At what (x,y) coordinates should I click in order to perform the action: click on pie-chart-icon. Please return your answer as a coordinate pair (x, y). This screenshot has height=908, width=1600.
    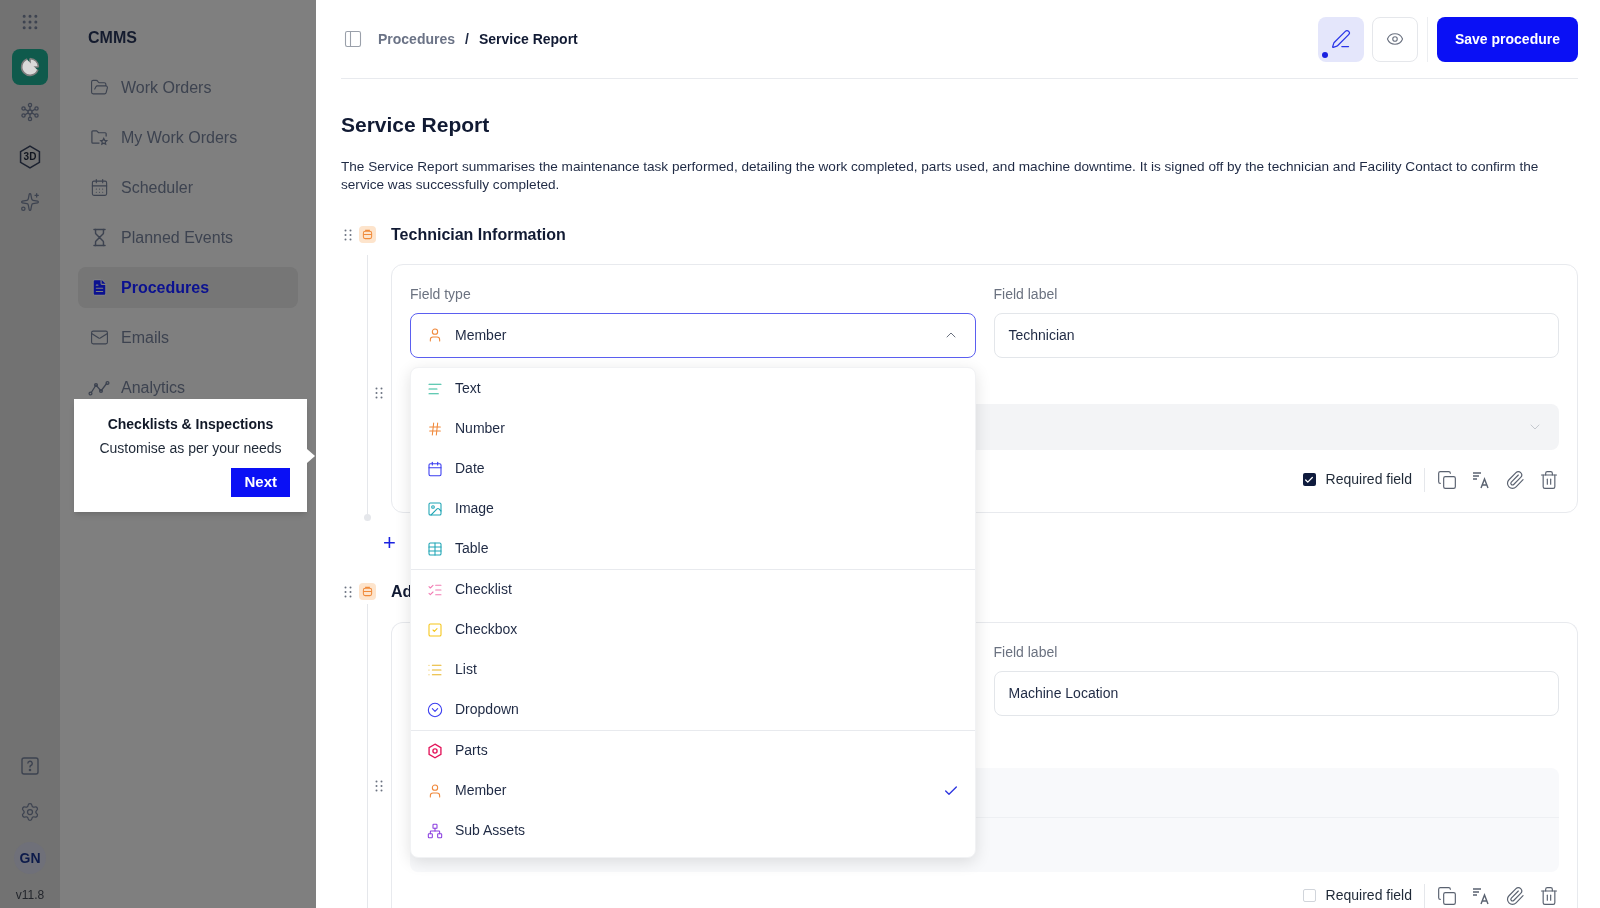
    Looking at the image, I should click on (30, 67).